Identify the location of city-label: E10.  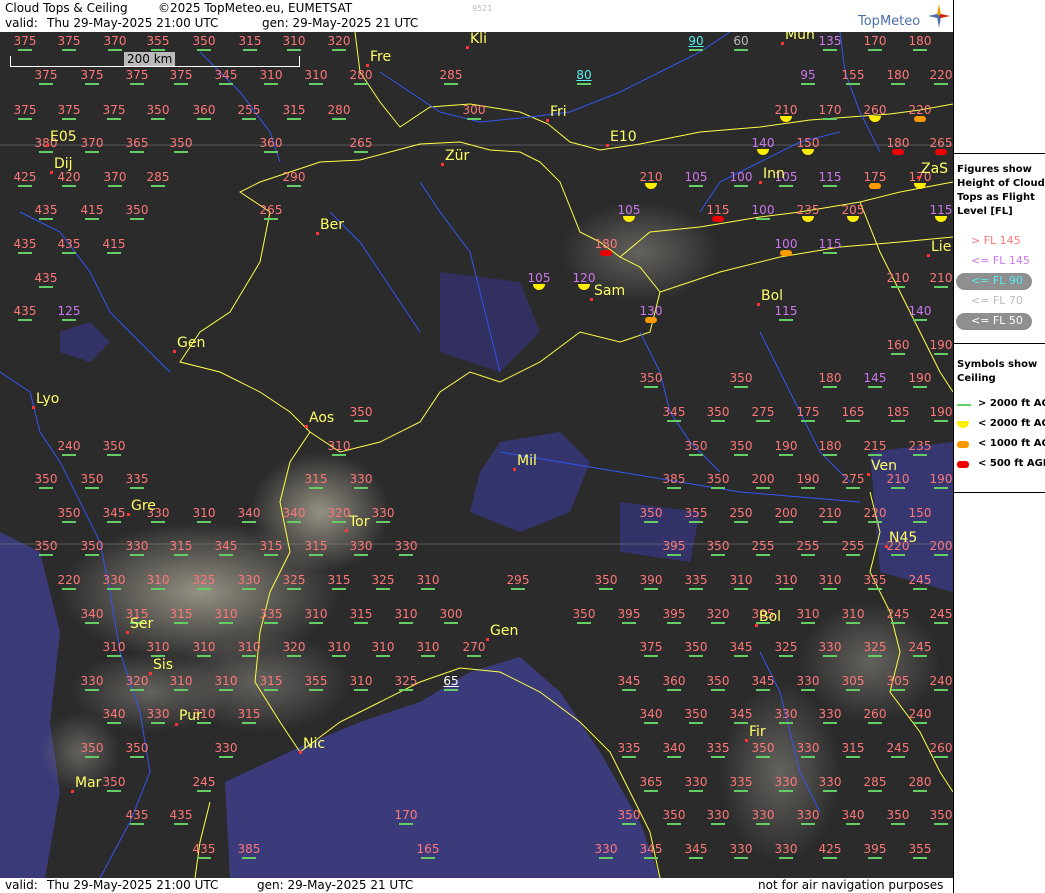
(623, 137).